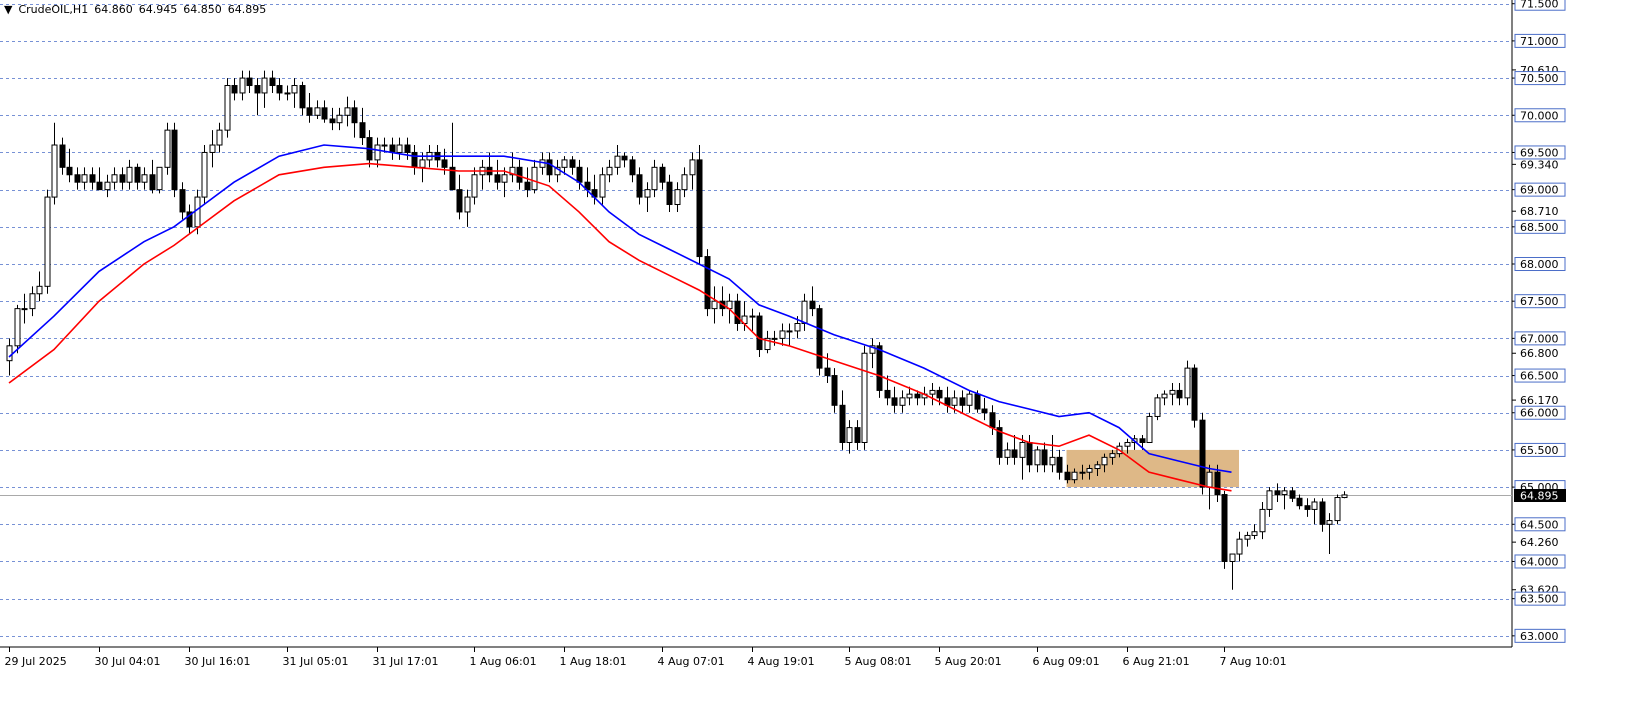 This screenshot has height=705, width=1651. Describe the element at coordinates (781, 661) in the screenshot. I see `x-tick-label: 4 Aug 19:01` at that location.